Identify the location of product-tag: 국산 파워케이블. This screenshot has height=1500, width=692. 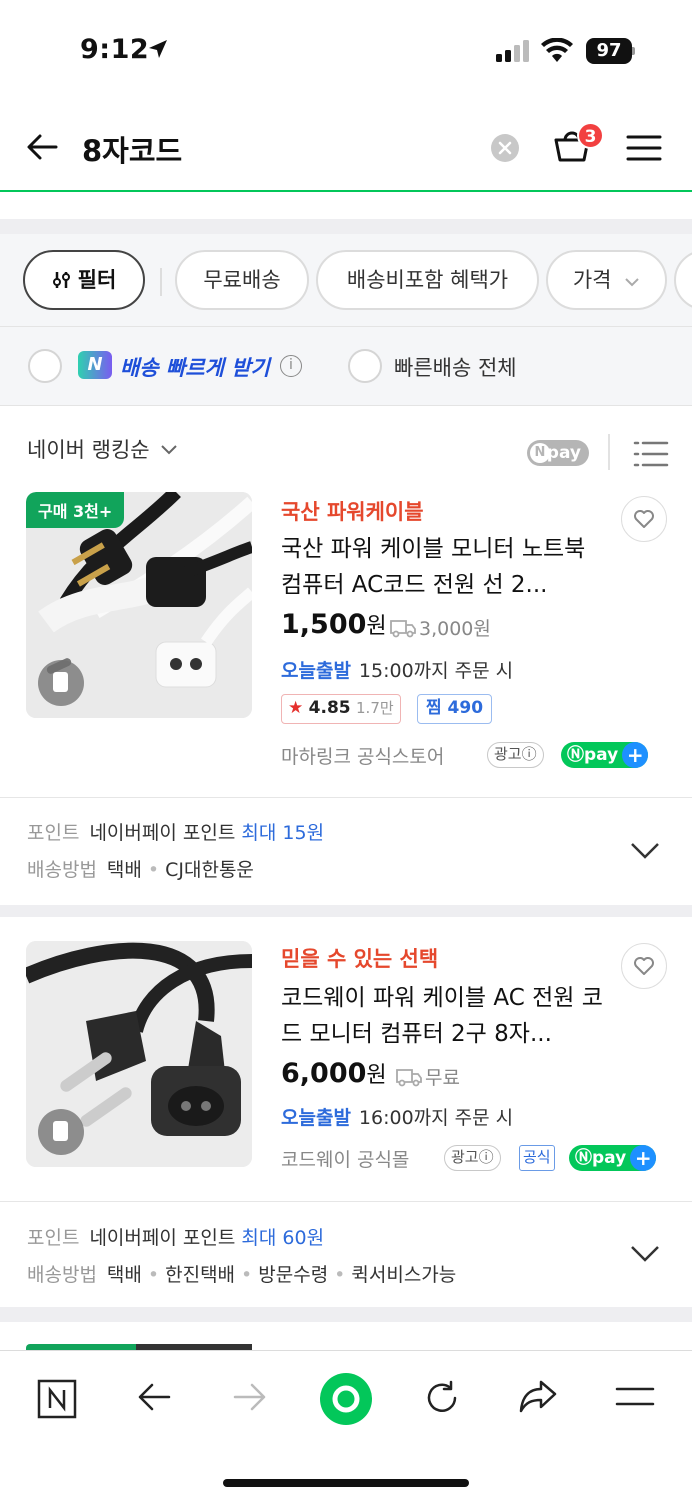
(352, 512).